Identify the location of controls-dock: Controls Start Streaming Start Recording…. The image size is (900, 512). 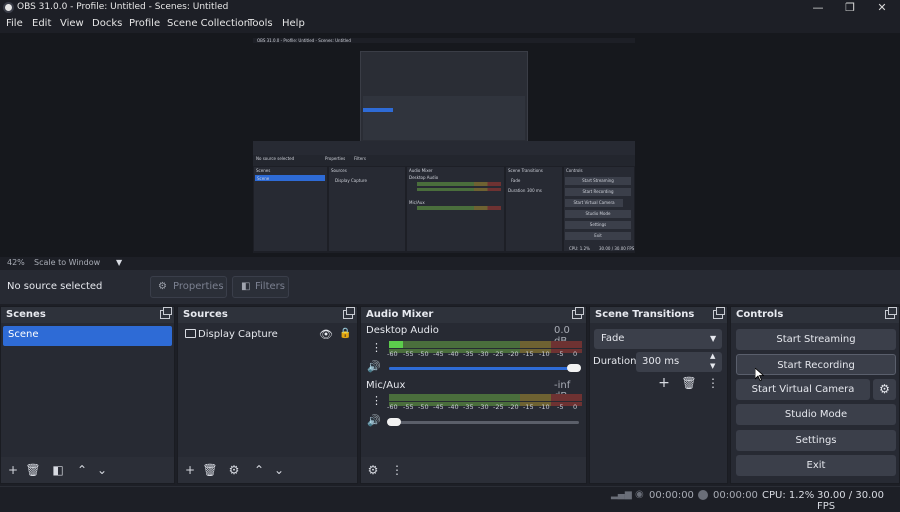
(815, 395).